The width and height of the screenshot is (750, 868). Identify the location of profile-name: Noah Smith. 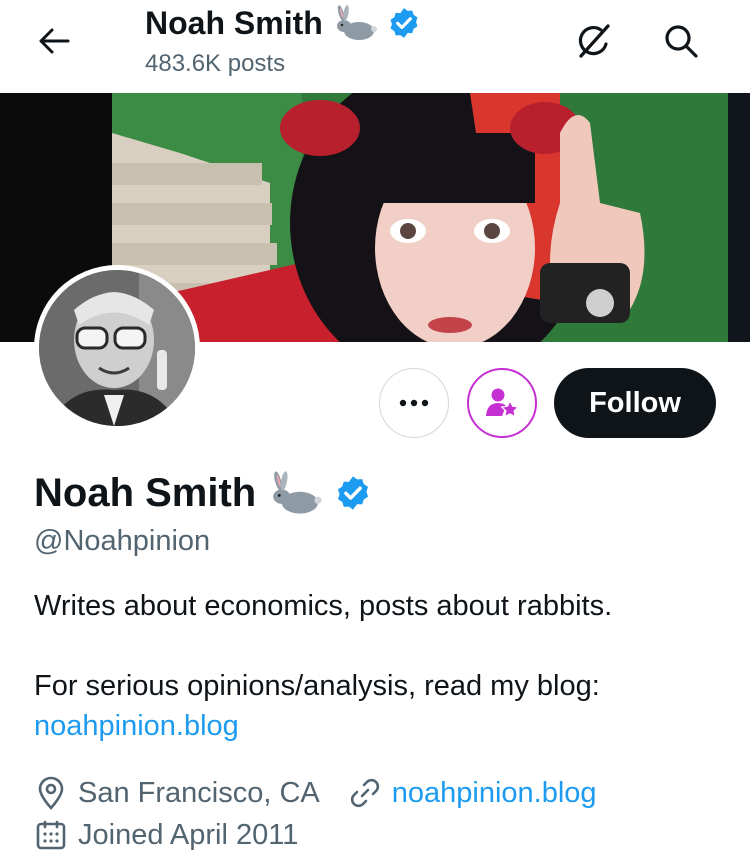
(203, 493).